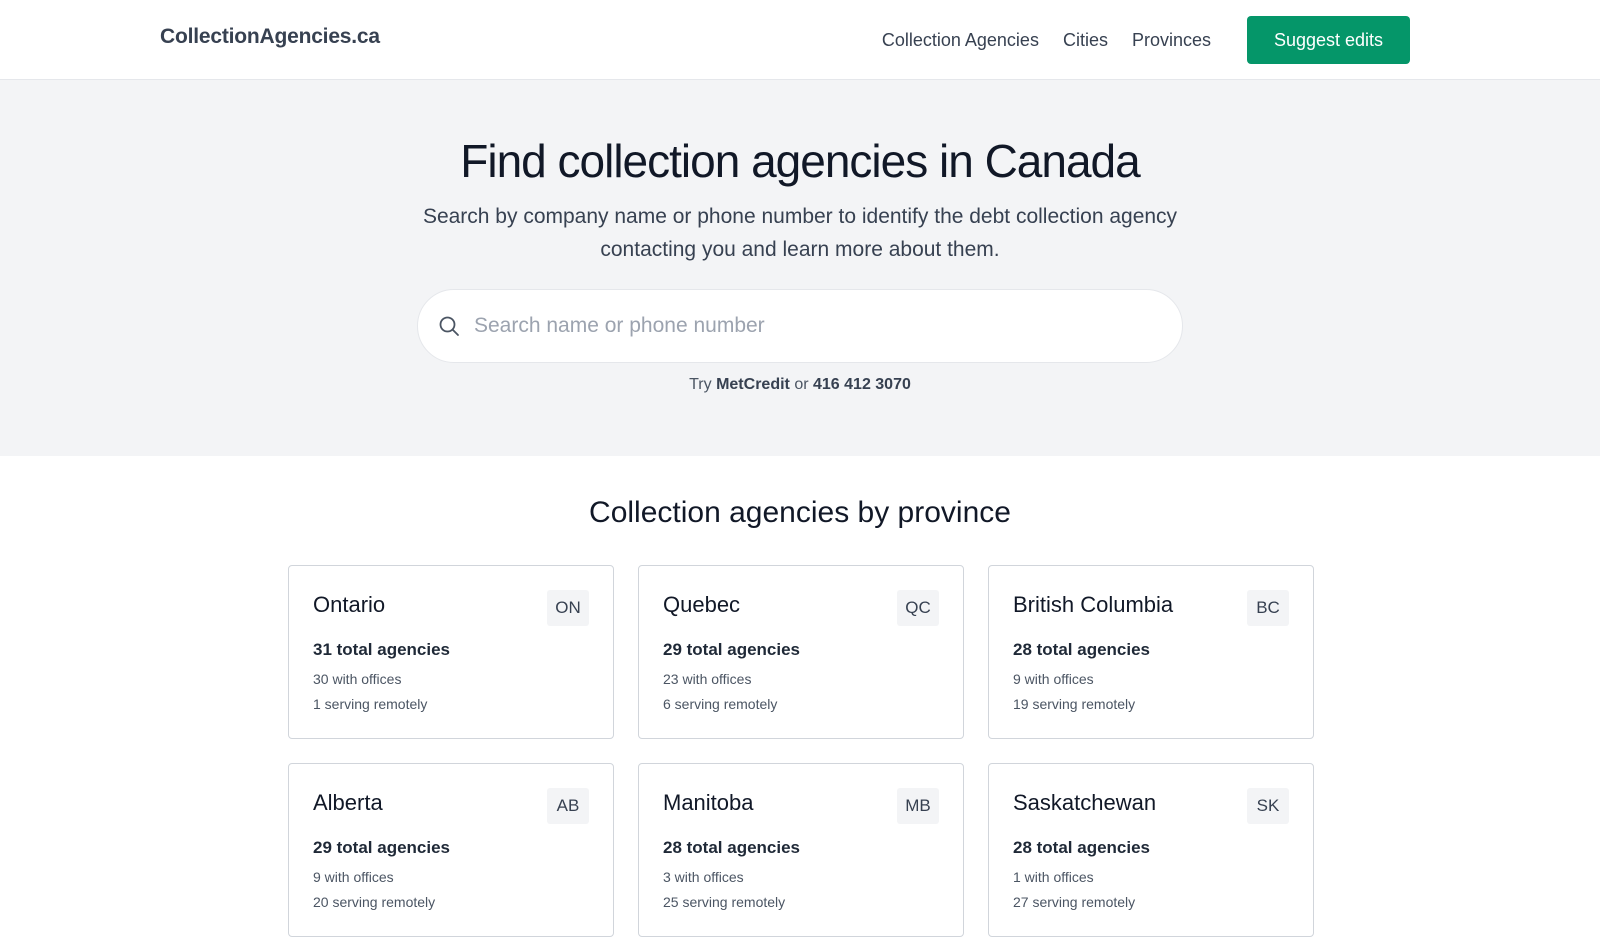 This screenshot has width=1600, height=937. Describe the element at coordinates (449, 326) in the screenshot. I see `search-icon` at that location.